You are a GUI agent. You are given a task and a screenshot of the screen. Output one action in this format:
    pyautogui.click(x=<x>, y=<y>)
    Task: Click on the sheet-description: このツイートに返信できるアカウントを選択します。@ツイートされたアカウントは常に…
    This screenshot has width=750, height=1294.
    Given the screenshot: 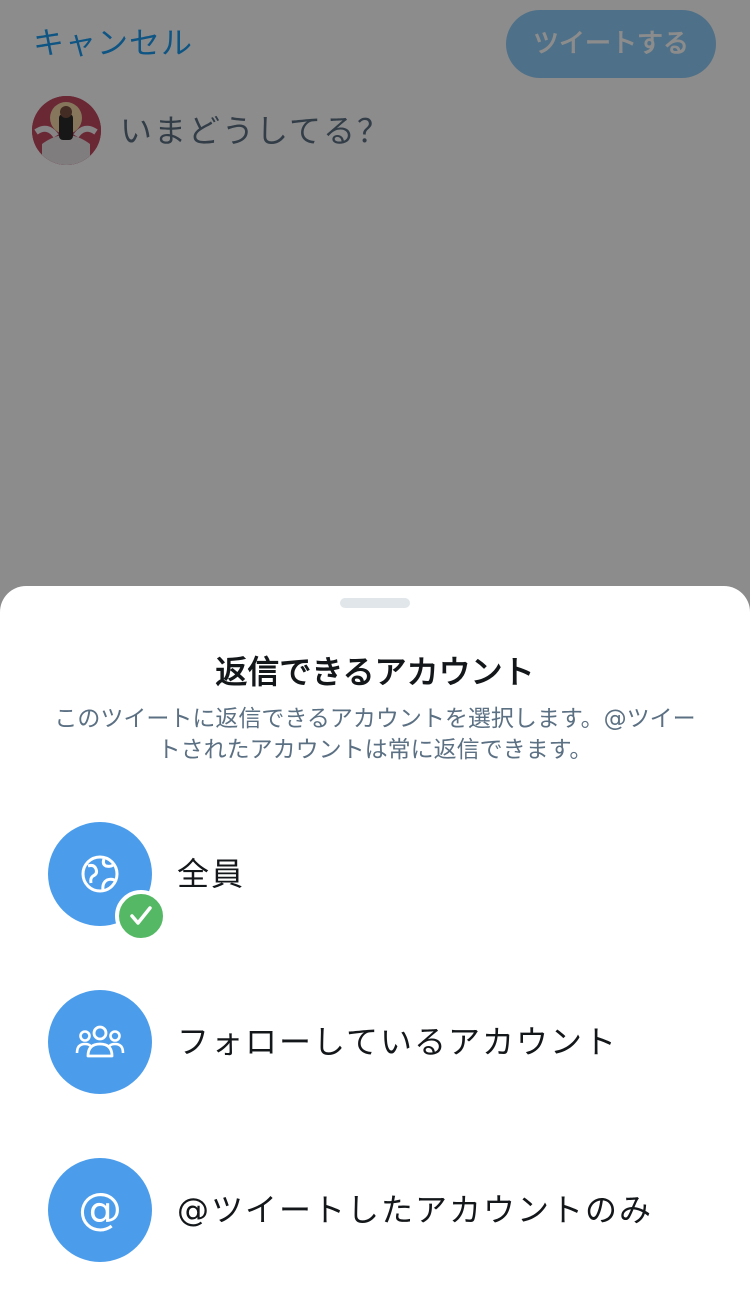 What is the action you would take?
    pyautogui.click(x=375, y=734)
    